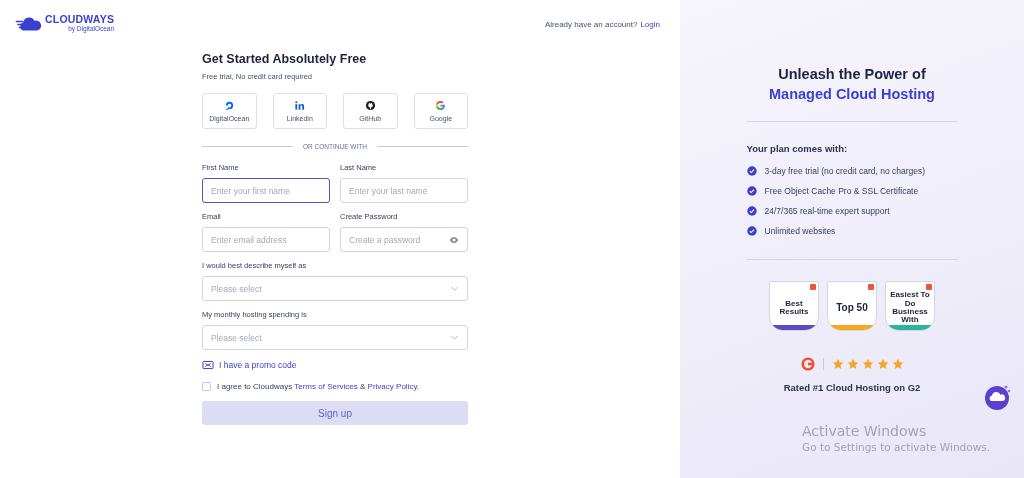 The width and height of the screenshot is (1024, 478). What do you see at coordinates (454, 239) in the screenshot?
I see `eye-icon` at bounding box center [454, 239].